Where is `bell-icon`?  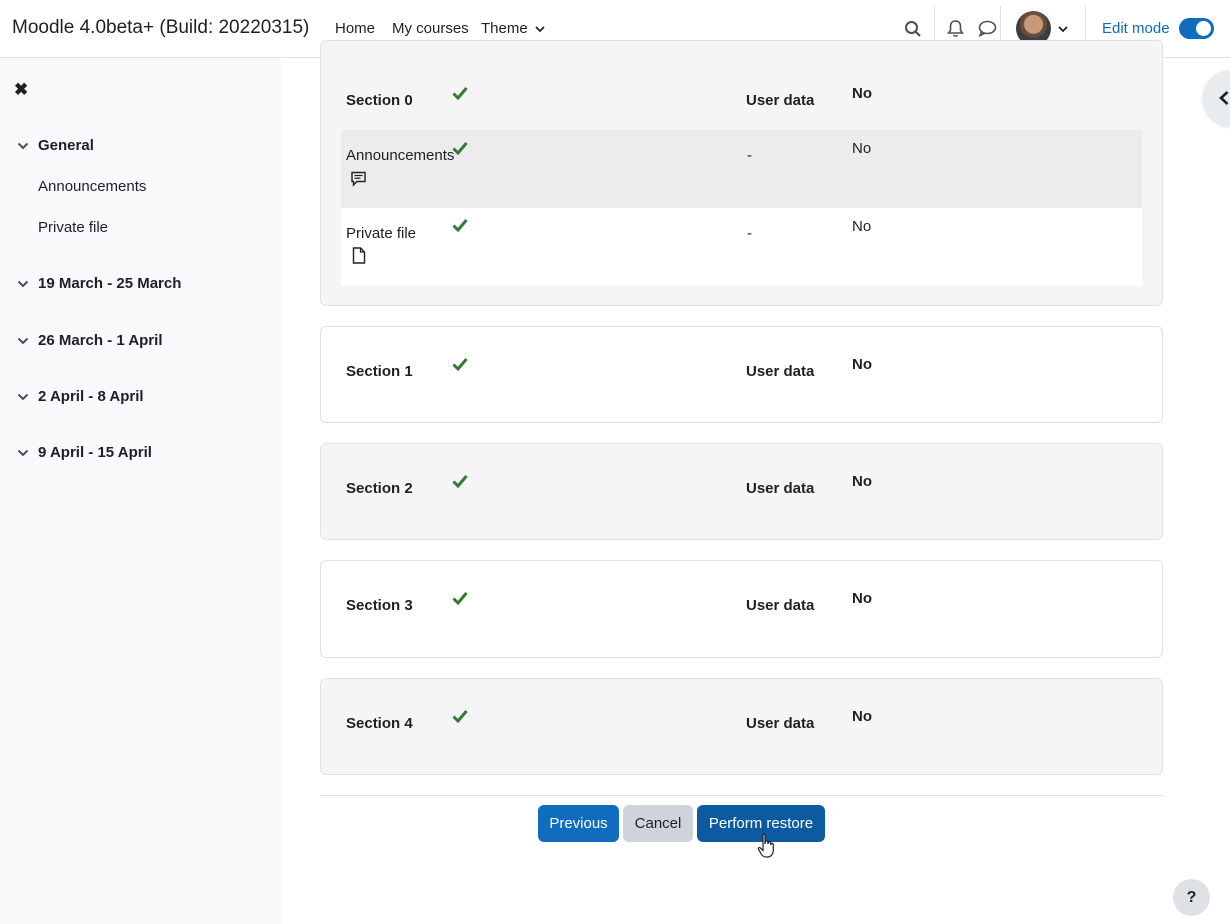
bell-icon is located at coordinates (955, 28).